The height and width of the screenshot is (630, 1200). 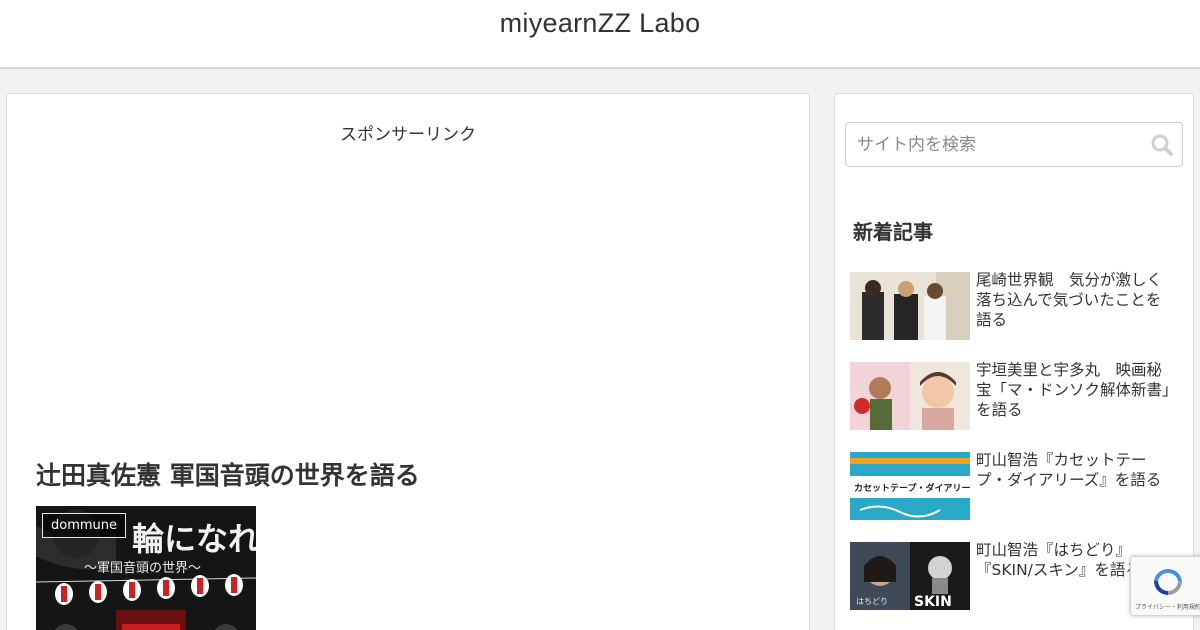 I want to click on recaptcha-footer-text: プライバシー・利用規約, so click(x=1165, y=606).